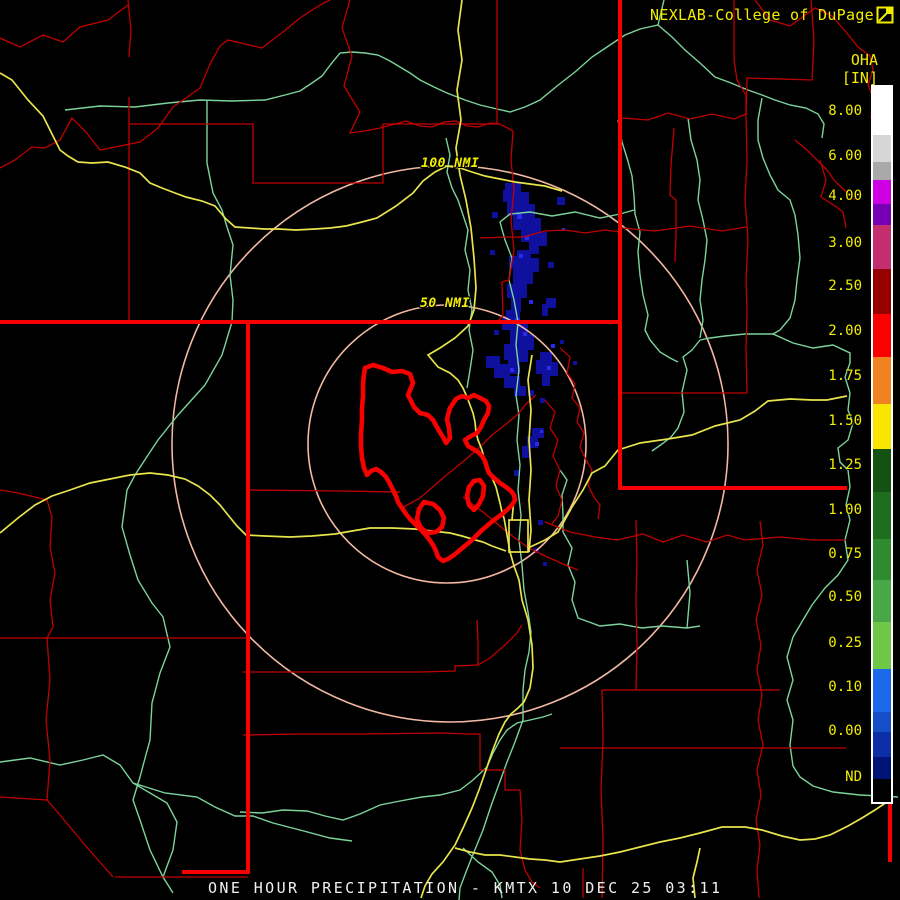 This screenshot has width=900, height=900. I want to click on color-scale-tick-label: 1.00, so click(845, 510).